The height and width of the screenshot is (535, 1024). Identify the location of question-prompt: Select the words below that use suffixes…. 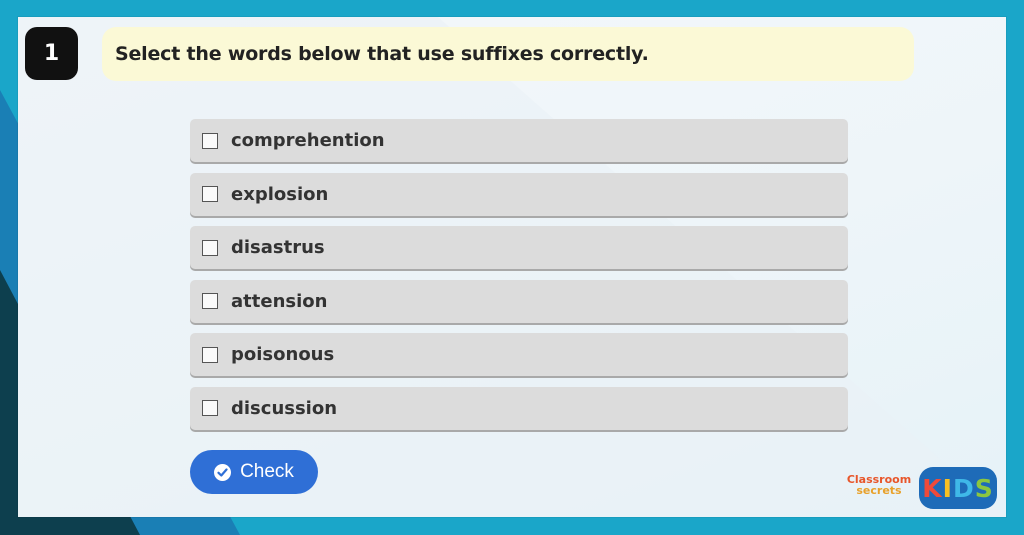
(508, 54).